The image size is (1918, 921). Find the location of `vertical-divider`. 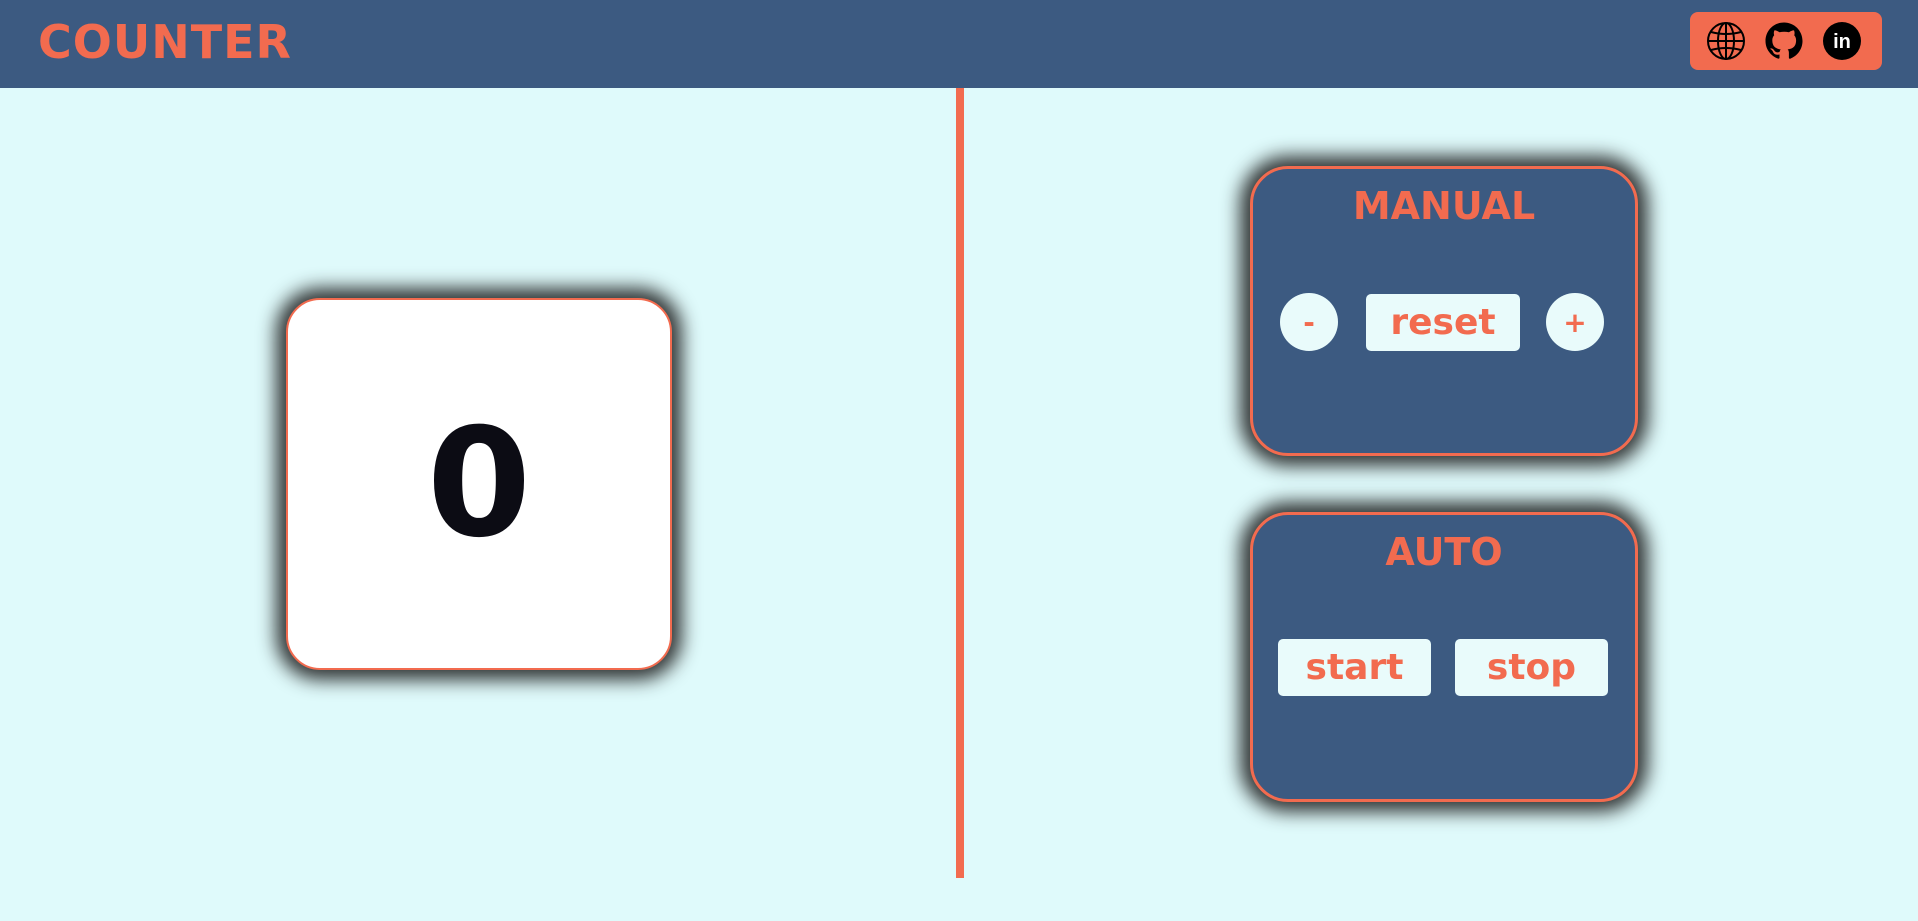

vertical-divider is located at coordinates (960, 483).